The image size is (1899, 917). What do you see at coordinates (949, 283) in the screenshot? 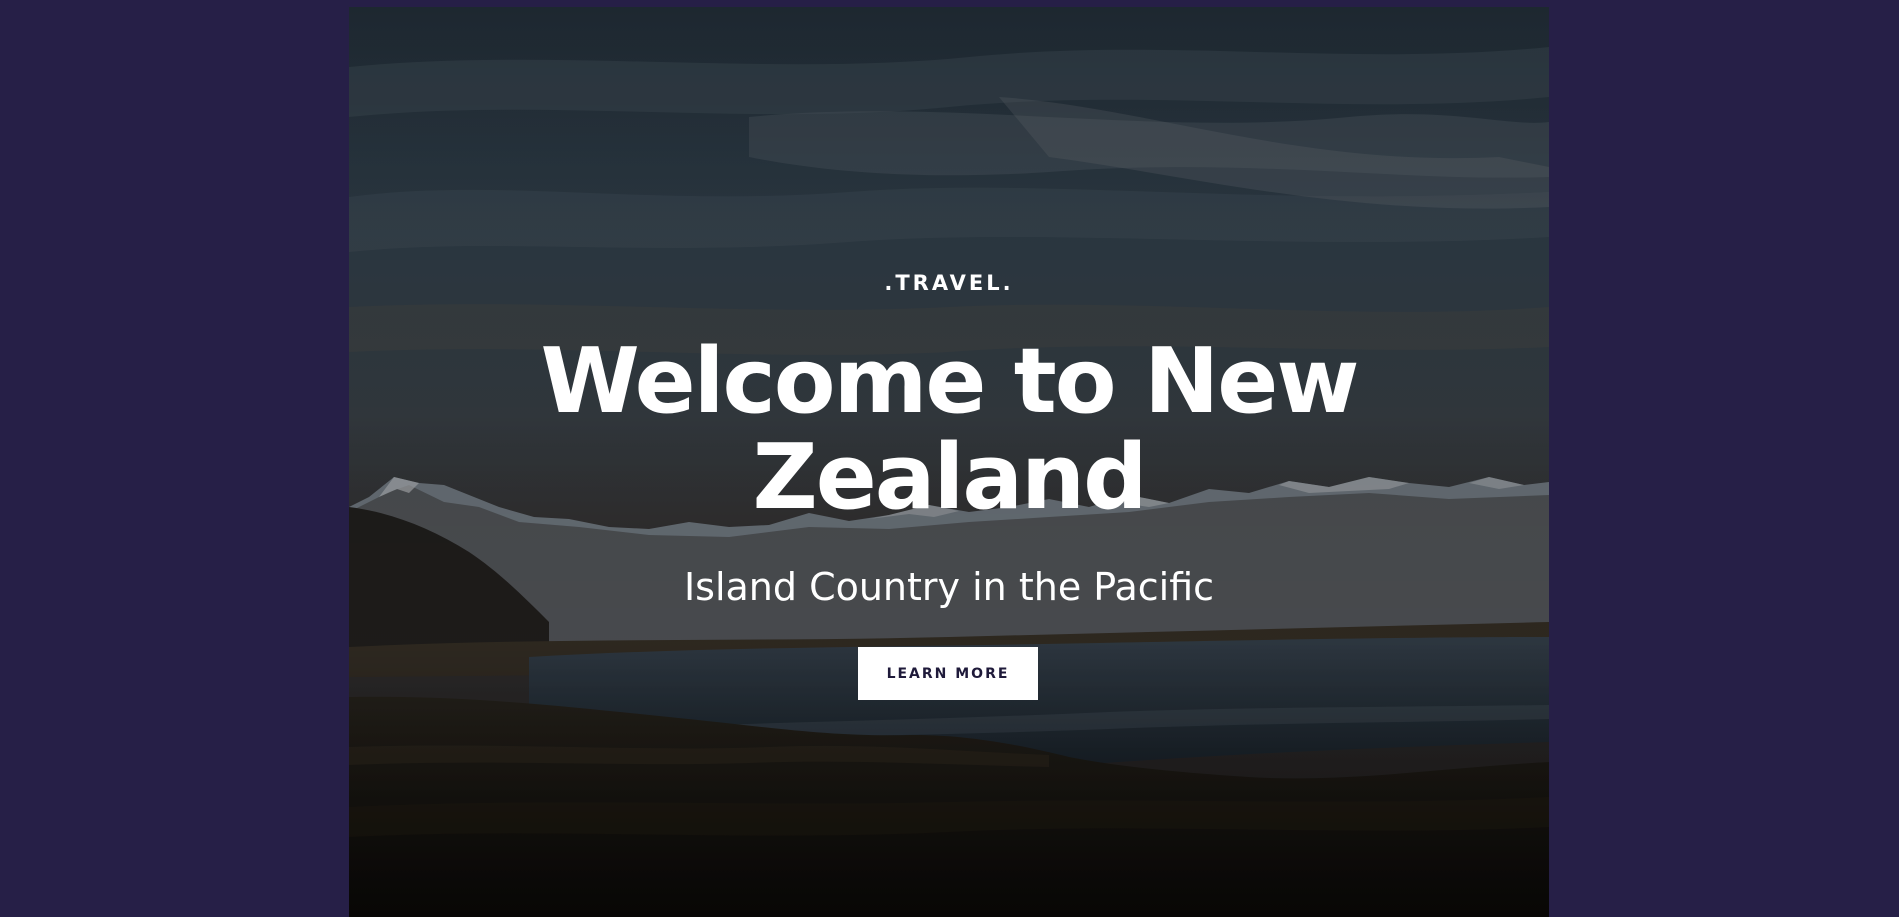
I see `hero-eyebrow: .TRAVEL.` at bounding box center [949, 283].